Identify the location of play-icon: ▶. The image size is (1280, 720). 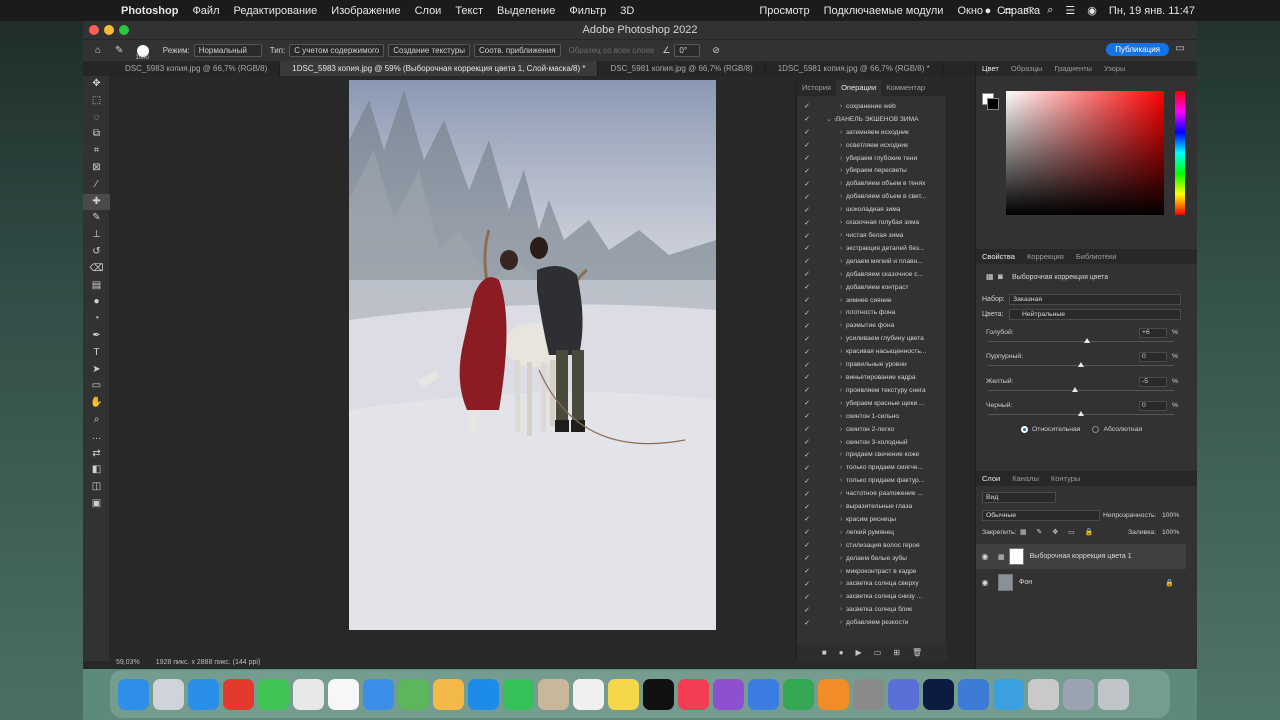
(859, 653).